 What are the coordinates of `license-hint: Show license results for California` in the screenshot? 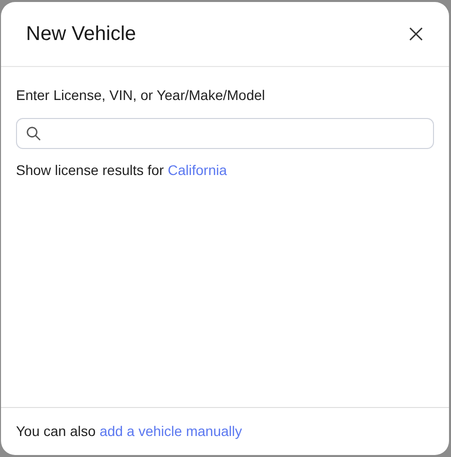 It's located at (122, 170).